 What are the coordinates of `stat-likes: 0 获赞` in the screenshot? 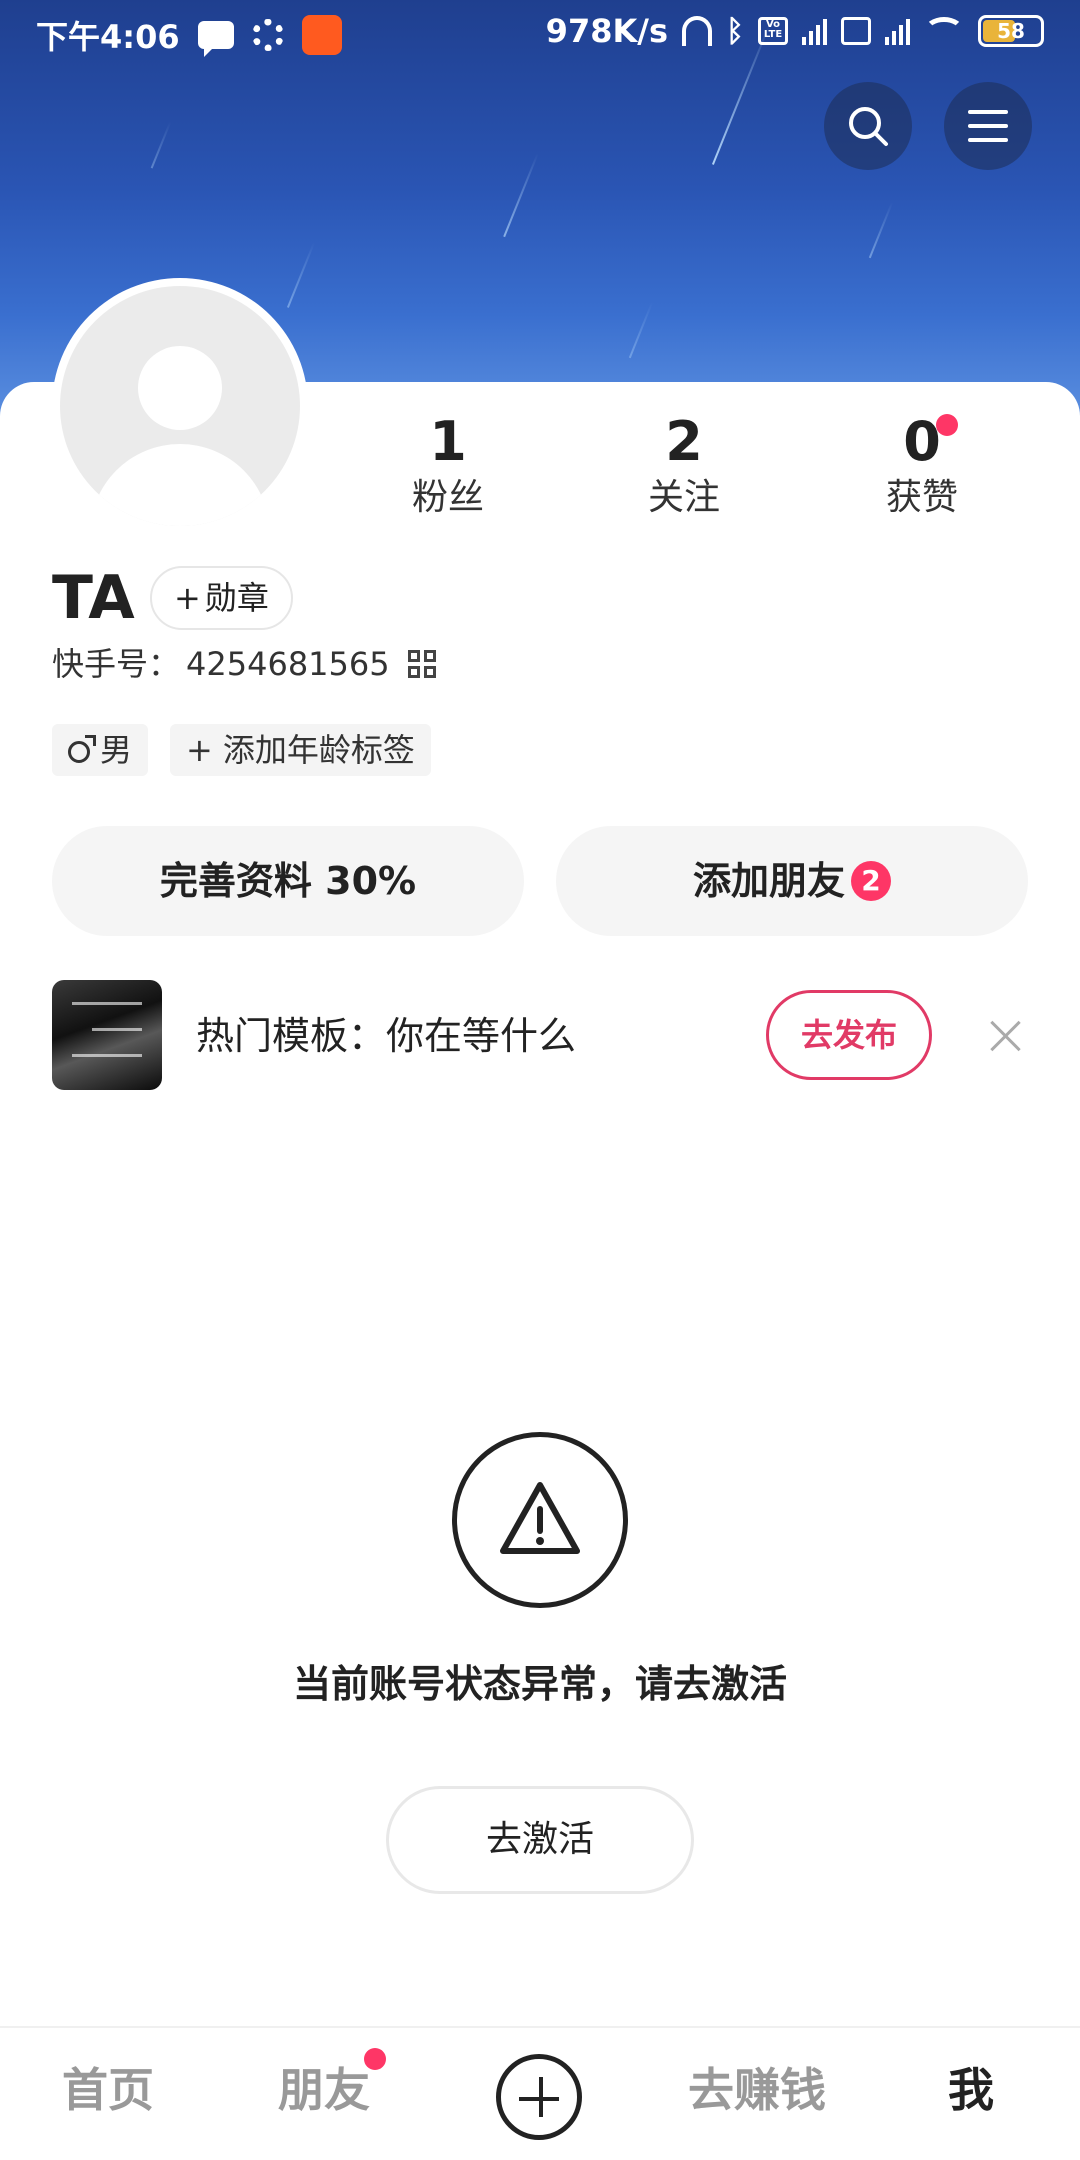 It's located at (922, 466).